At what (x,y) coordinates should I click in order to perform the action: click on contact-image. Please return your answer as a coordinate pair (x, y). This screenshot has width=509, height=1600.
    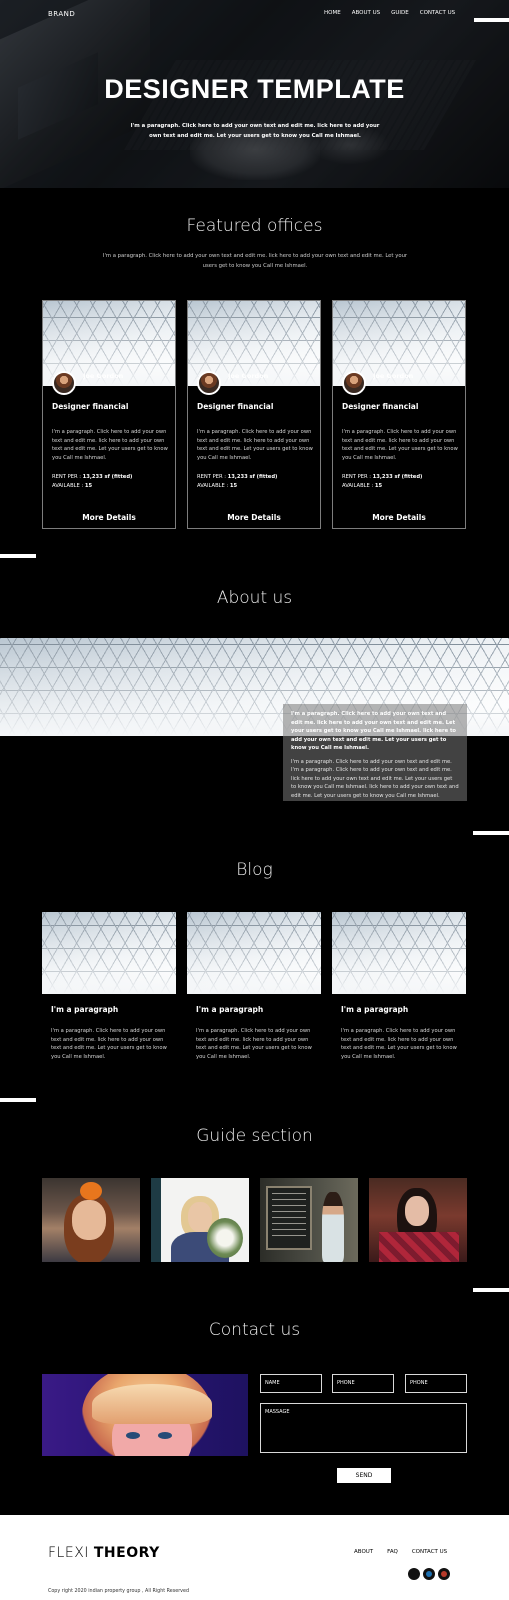
    Looking at the image, I should click on (145, 1415).